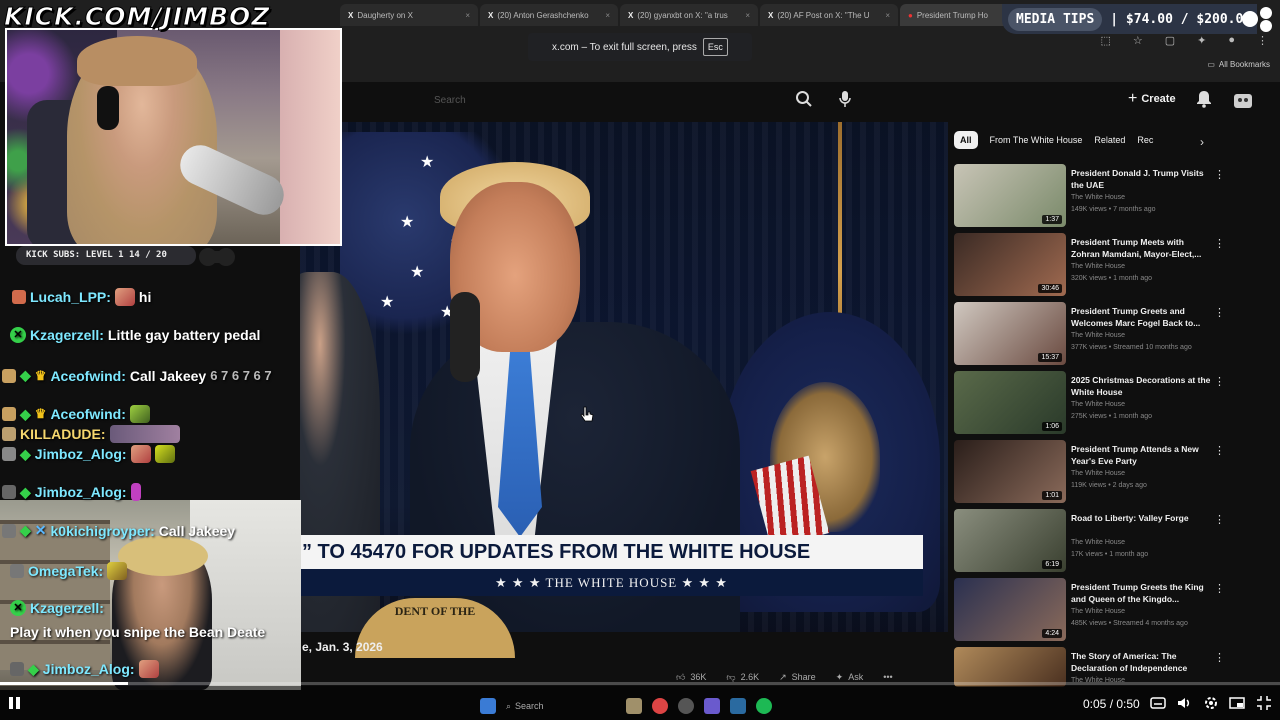 The height and width of the screenshot is (720, 1280). What do you see at coordinates (1010, 667) in the screenshot?
I see `video-thumbnail` at bounding box center [1010, 667].